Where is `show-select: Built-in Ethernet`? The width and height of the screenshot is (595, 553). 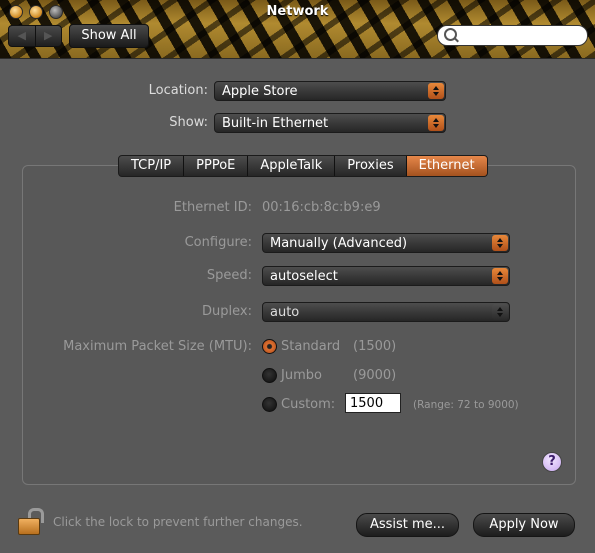
show-select: Built-in Ethernet is located at coordinates (330, 123).